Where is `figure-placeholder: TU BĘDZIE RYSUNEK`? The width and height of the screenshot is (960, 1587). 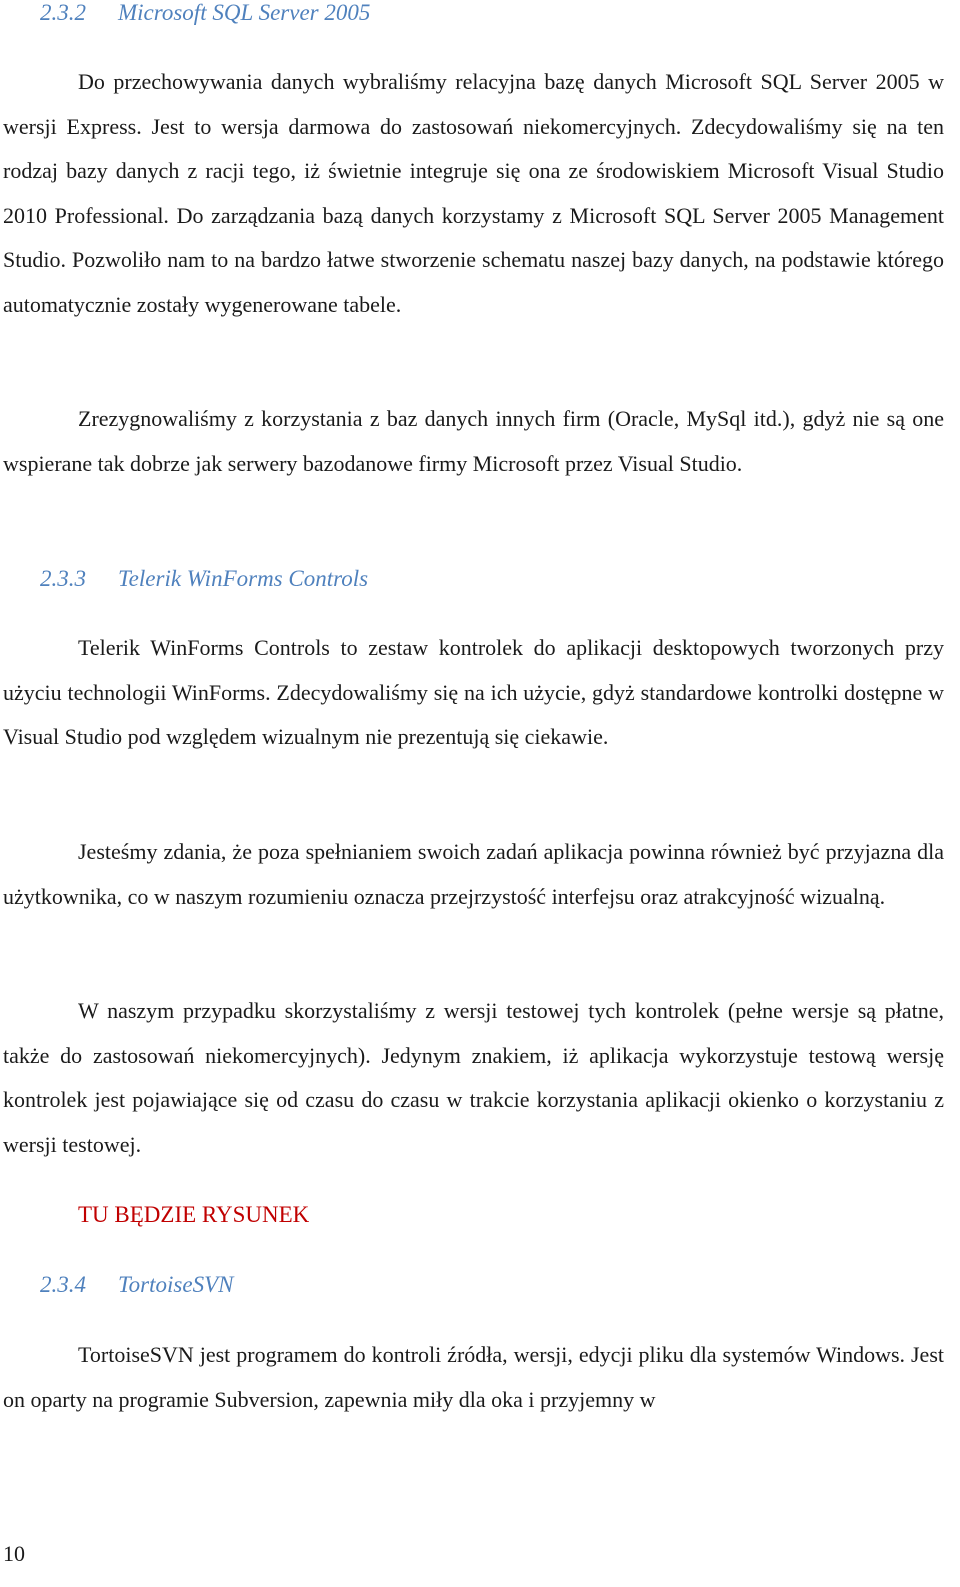
figure-placeholder: TU BĘDZIE RYSUNEK is located at coordinates (194, 1214).